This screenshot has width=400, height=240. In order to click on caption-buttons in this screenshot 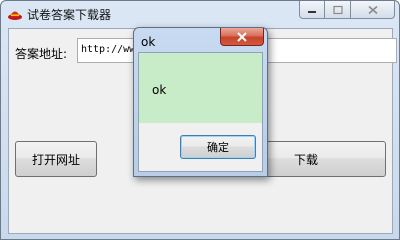, I will do `click(347, 10)`.